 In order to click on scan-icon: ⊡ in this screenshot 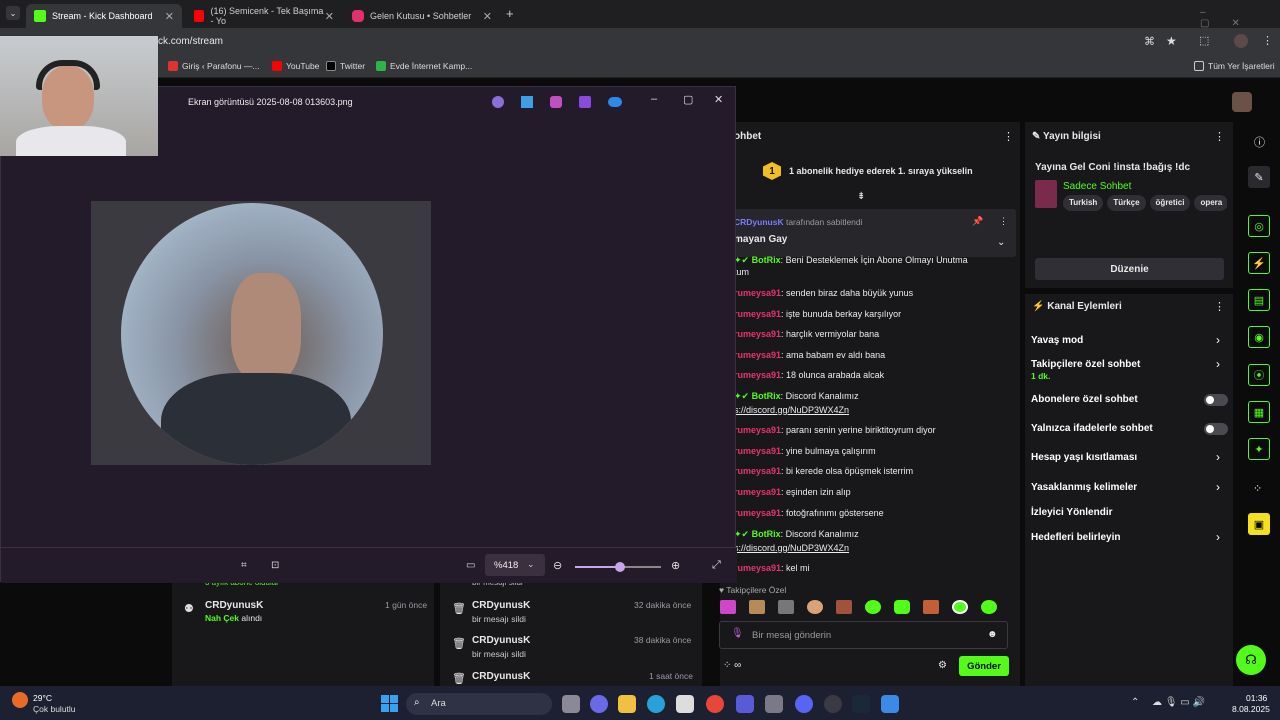, I will do `click(275, 565)`.